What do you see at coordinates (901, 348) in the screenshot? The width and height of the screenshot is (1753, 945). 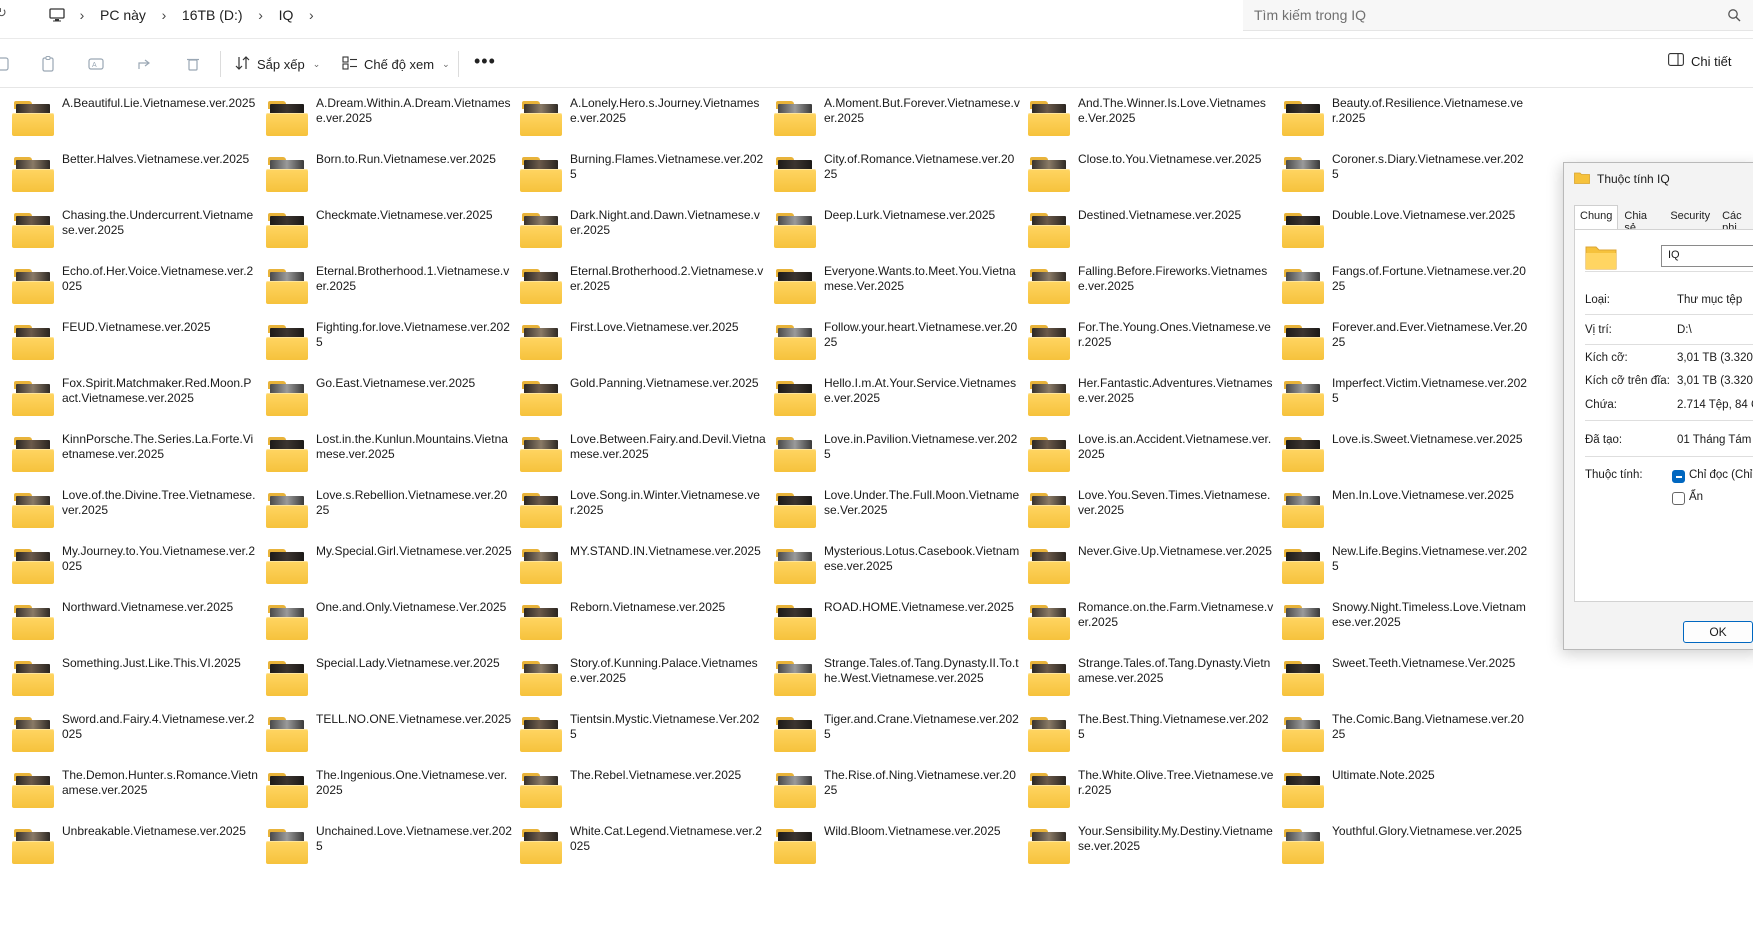 I see `folder-item: Follow.your.heart.Vietnamese.ver.2025` at bounding box center [901, 348].